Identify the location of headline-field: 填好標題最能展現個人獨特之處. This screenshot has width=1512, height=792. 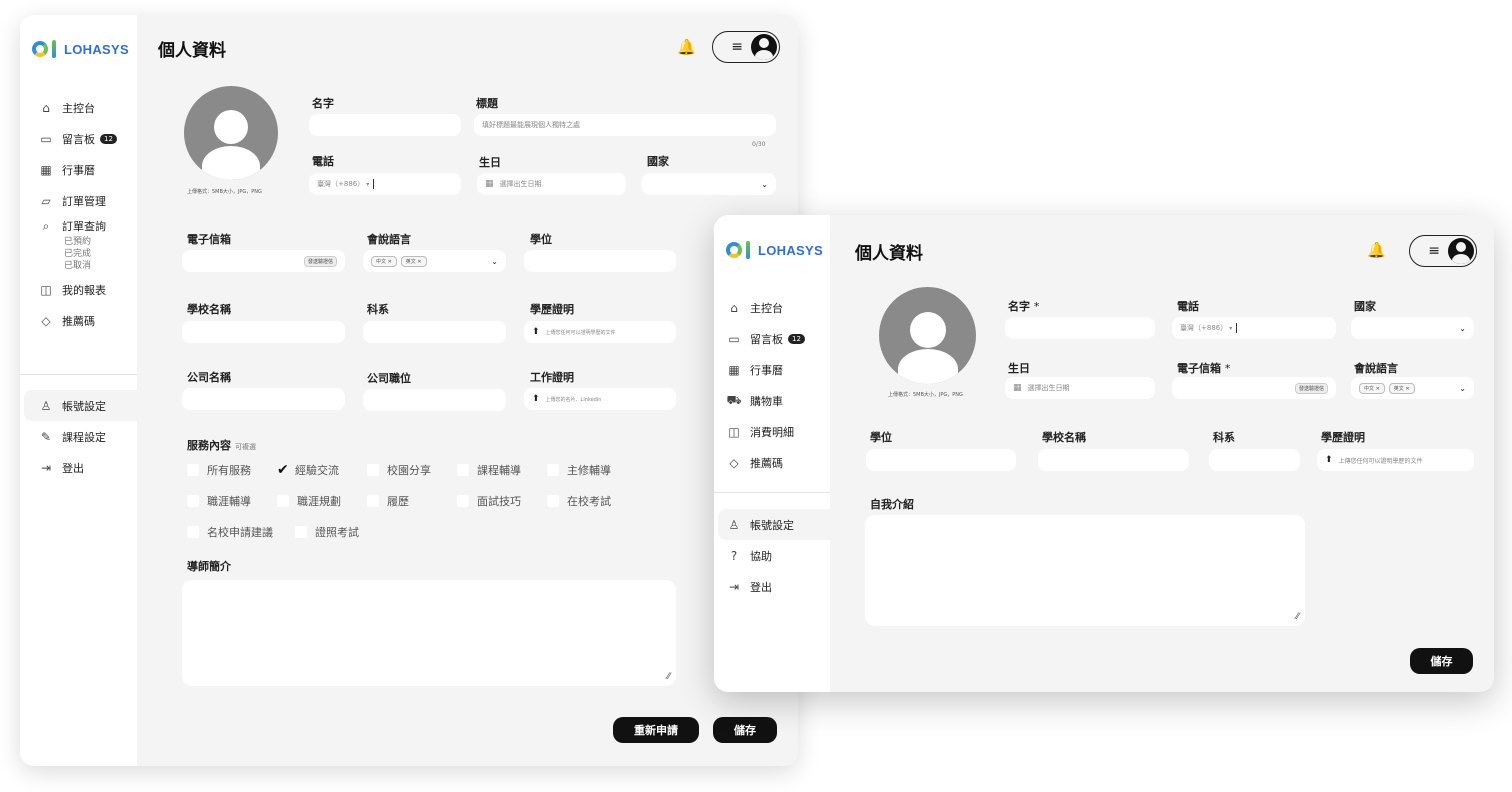
(625, 125).